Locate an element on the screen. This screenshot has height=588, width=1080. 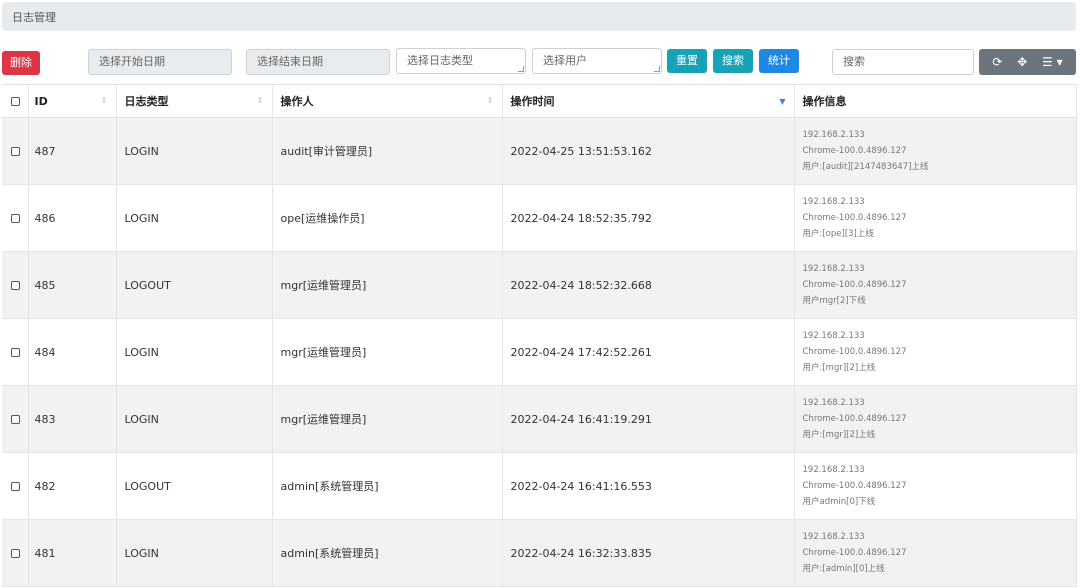
table-header: ID ⇕ 日志类型 ⇕ 操作人 ⇕ 操作时间 ▼ 操作信息 is located at coordinates (539, 101).